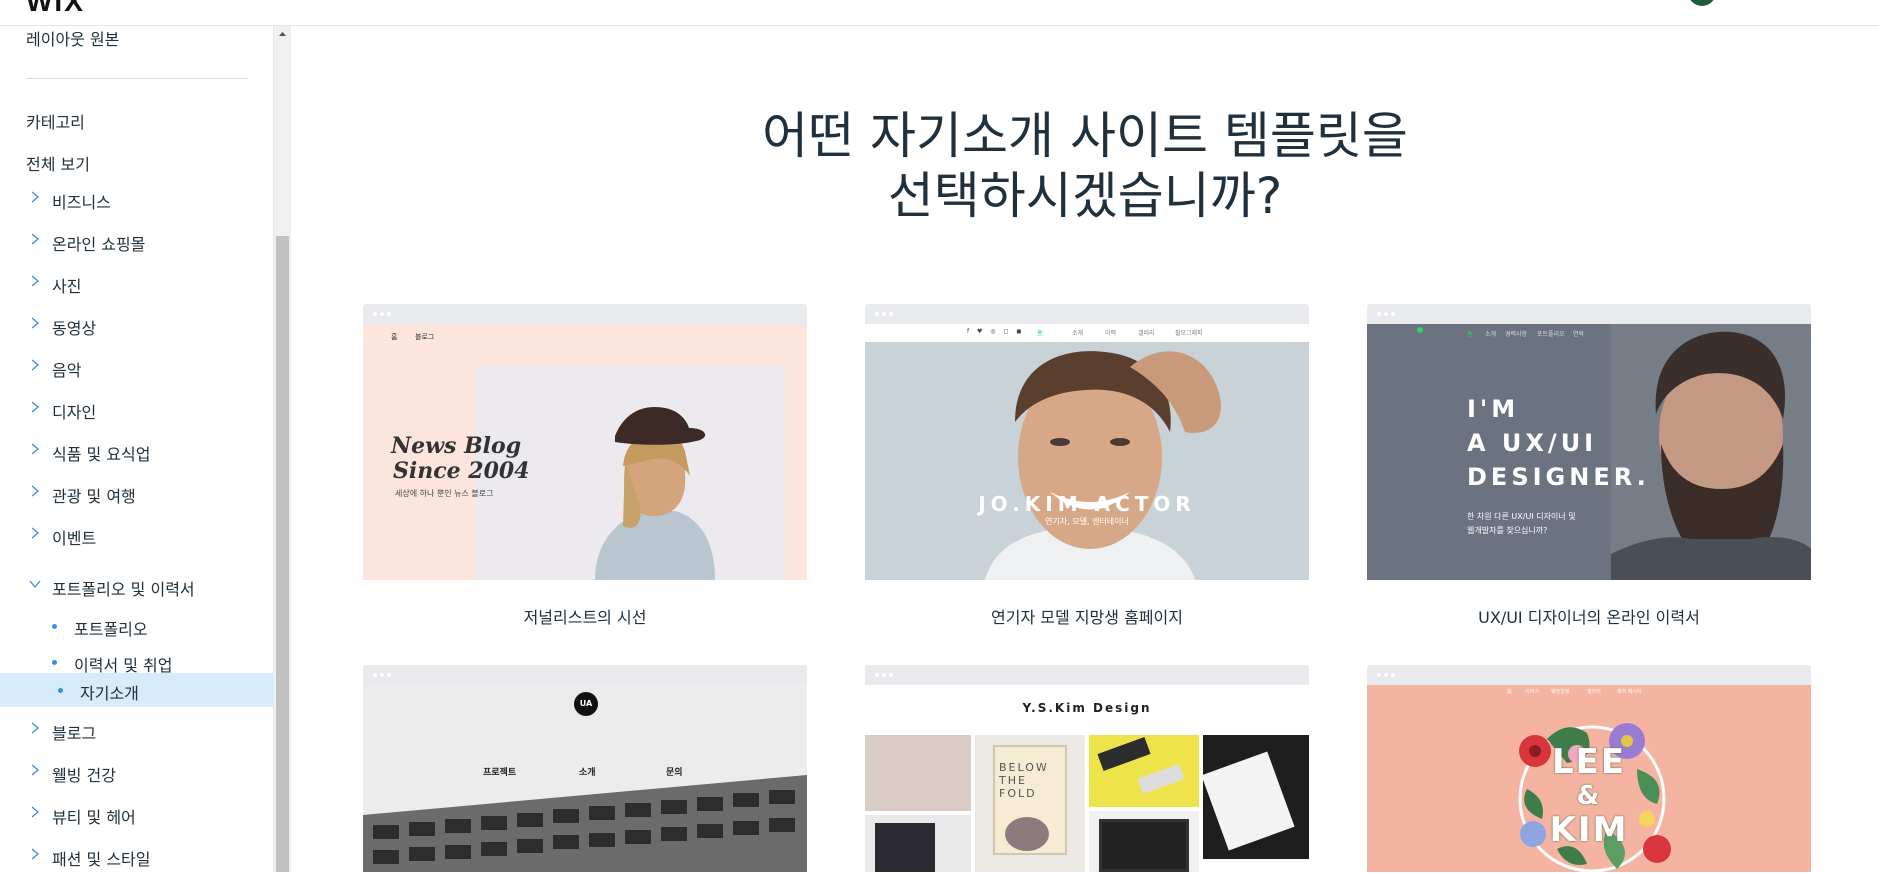 The width and height of the screenshot is (1879, 873). I want to click on sidebar-item-label: 관광 및 여행, so click(94, 496).